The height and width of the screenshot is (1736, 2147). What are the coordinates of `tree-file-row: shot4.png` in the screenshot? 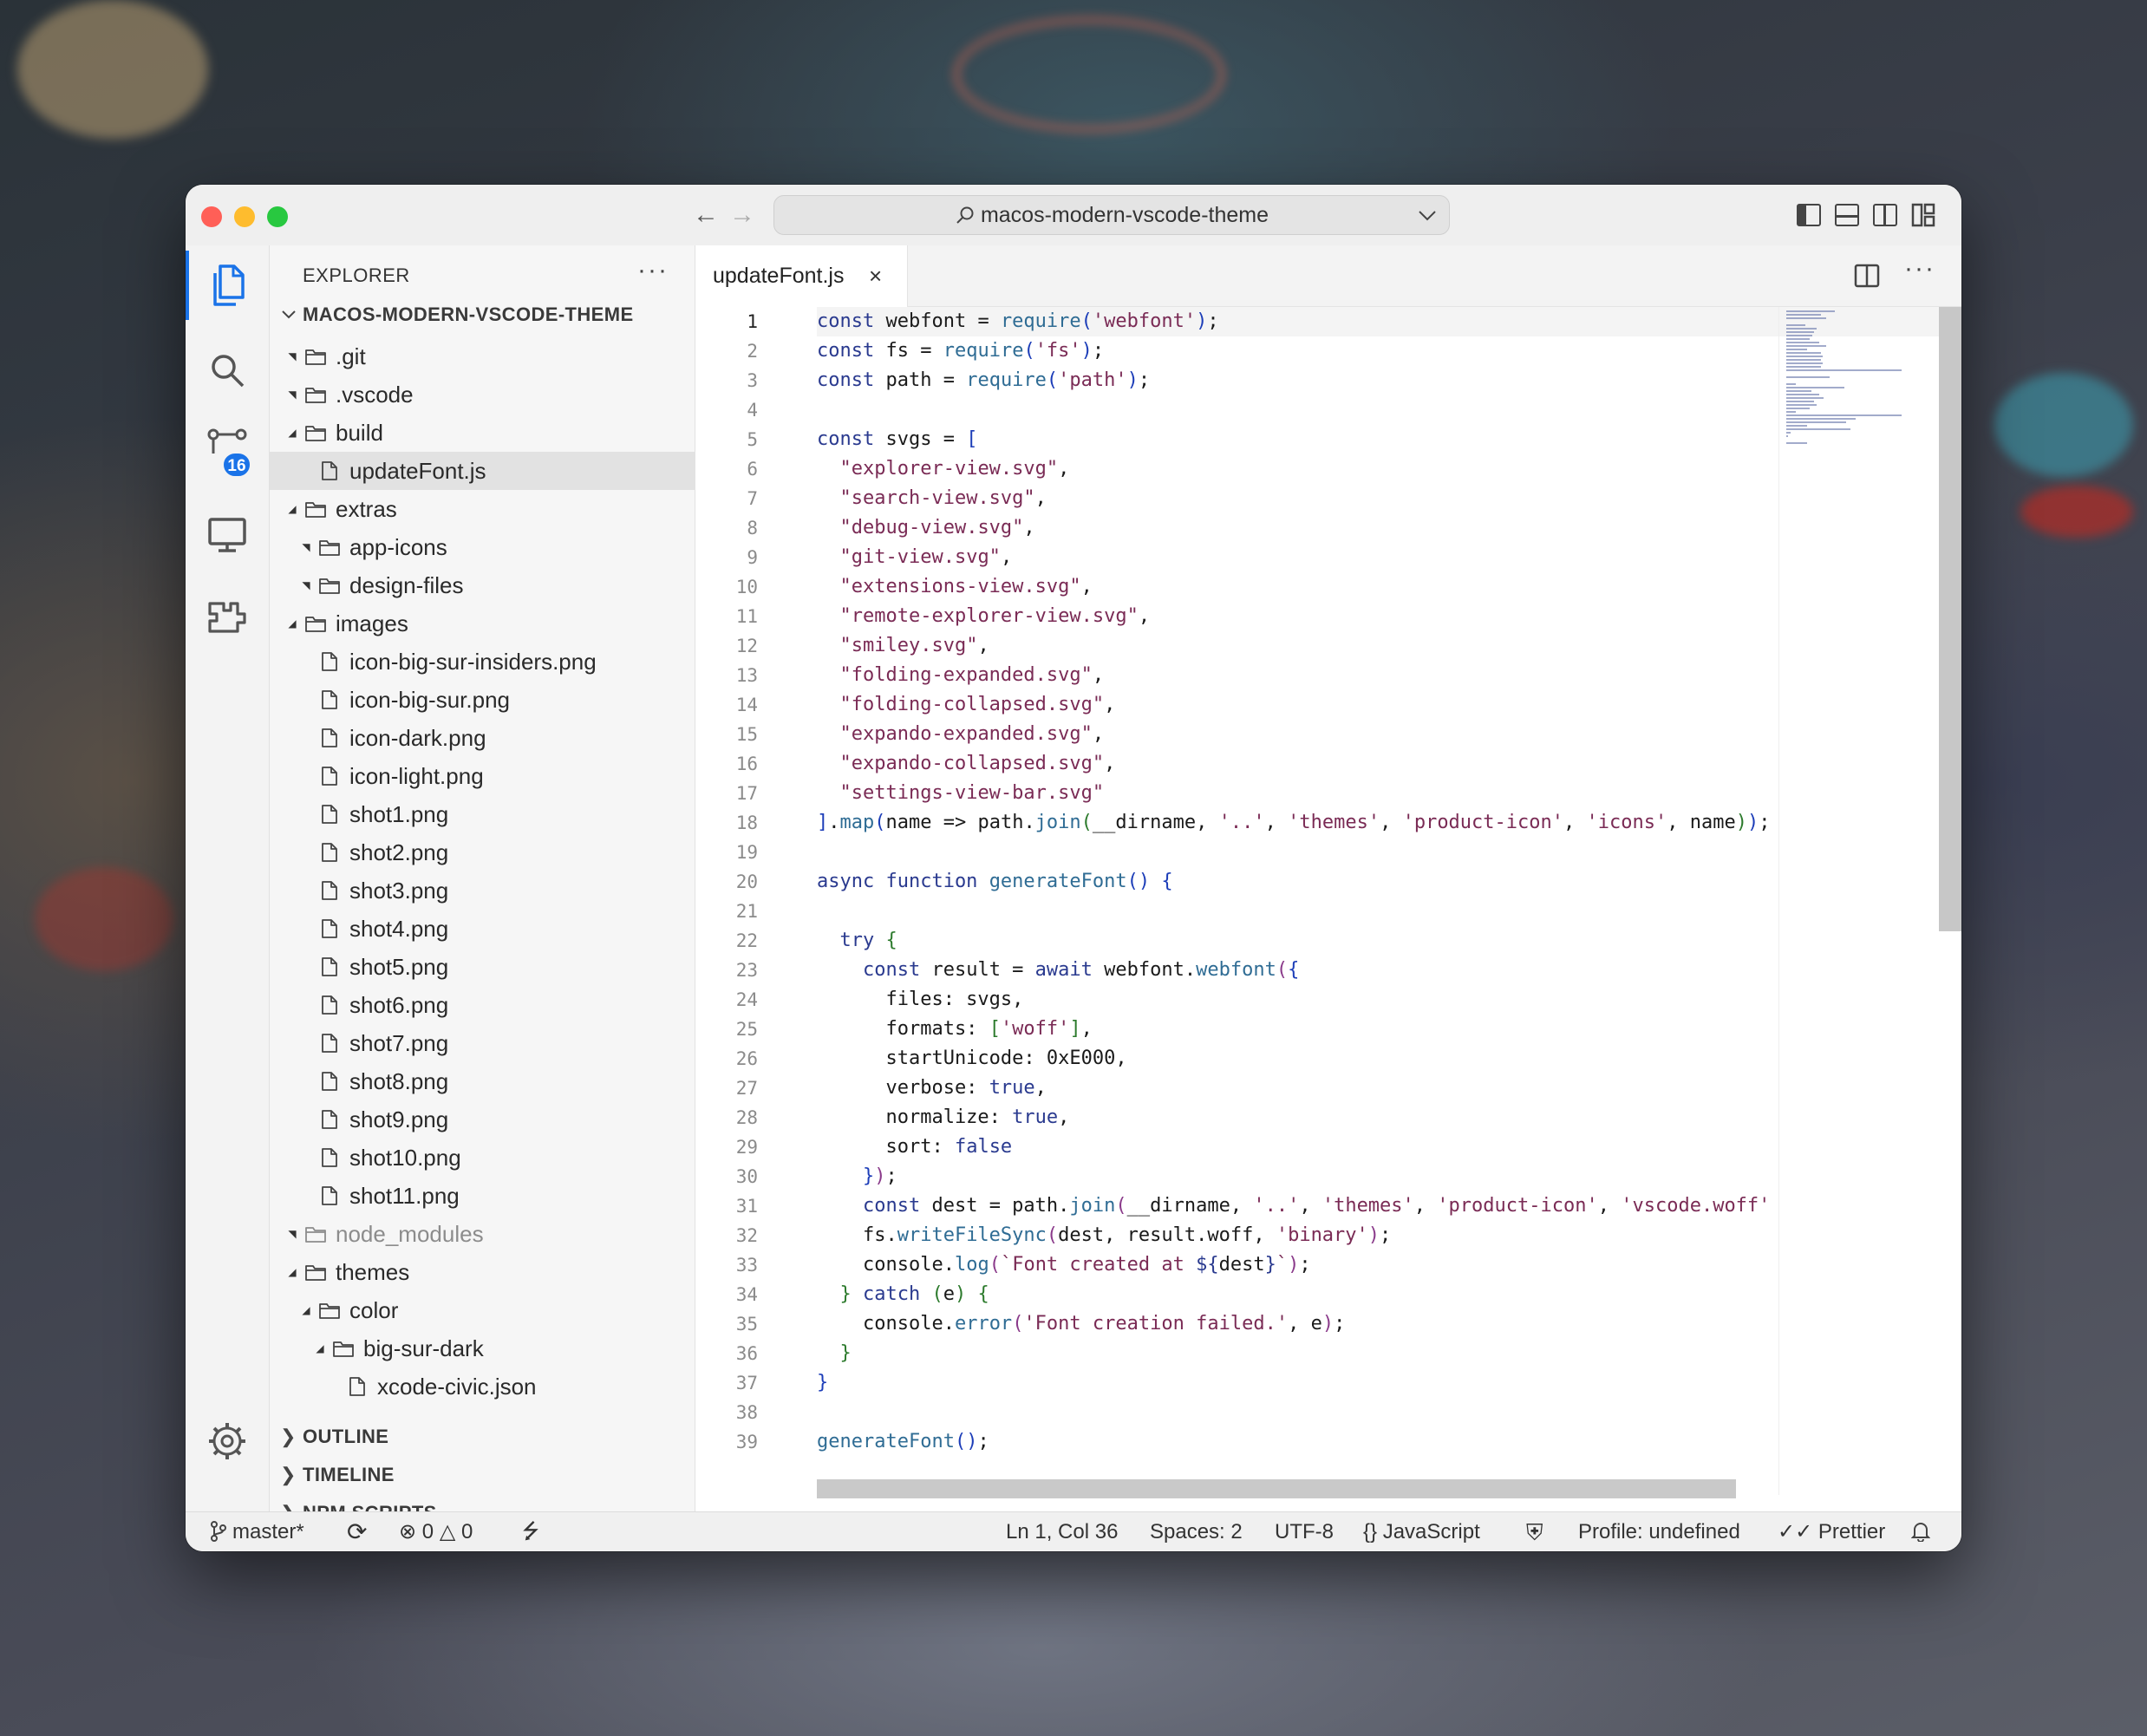 It's located at (482, 929).